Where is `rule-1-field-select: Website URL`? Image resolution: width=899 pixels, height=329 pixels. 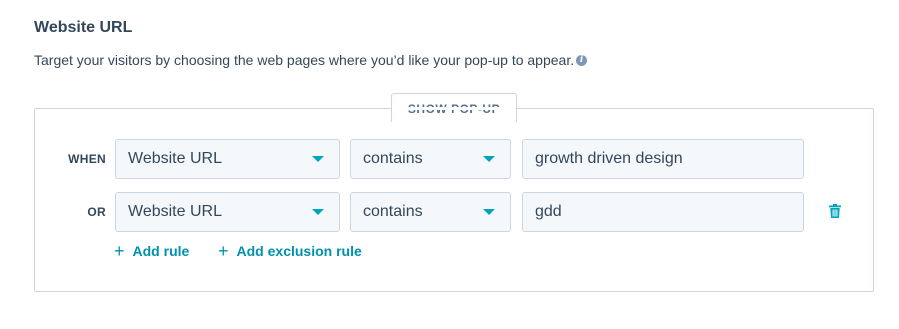 rule-1-field-select: Website URL is located at coordinates (227, 159).